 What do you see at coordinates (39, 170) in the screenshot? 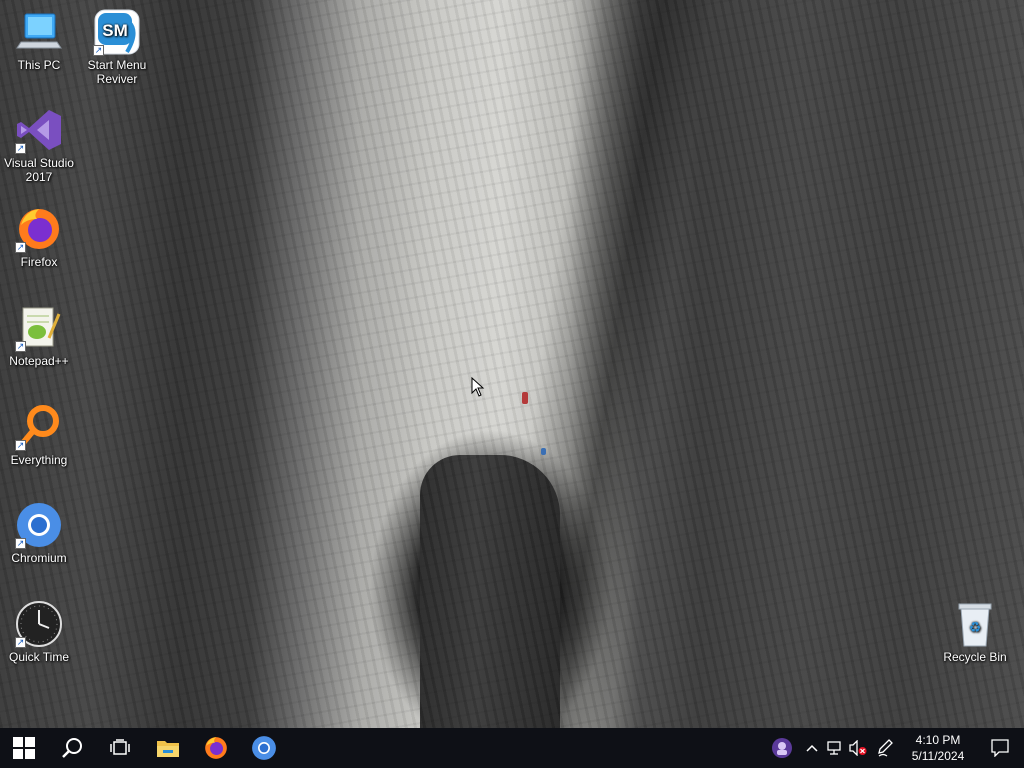
I see `desktop-icon-label: Visual Studio 2017` at bounding box center [39, 170].